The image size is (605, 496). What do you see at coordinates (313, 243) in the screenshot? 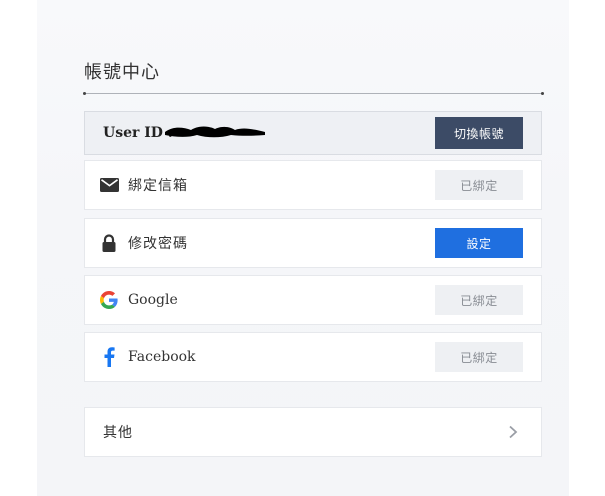
I see `change-password-row: 修改密碼 設定` at bounding box center [313, 243].